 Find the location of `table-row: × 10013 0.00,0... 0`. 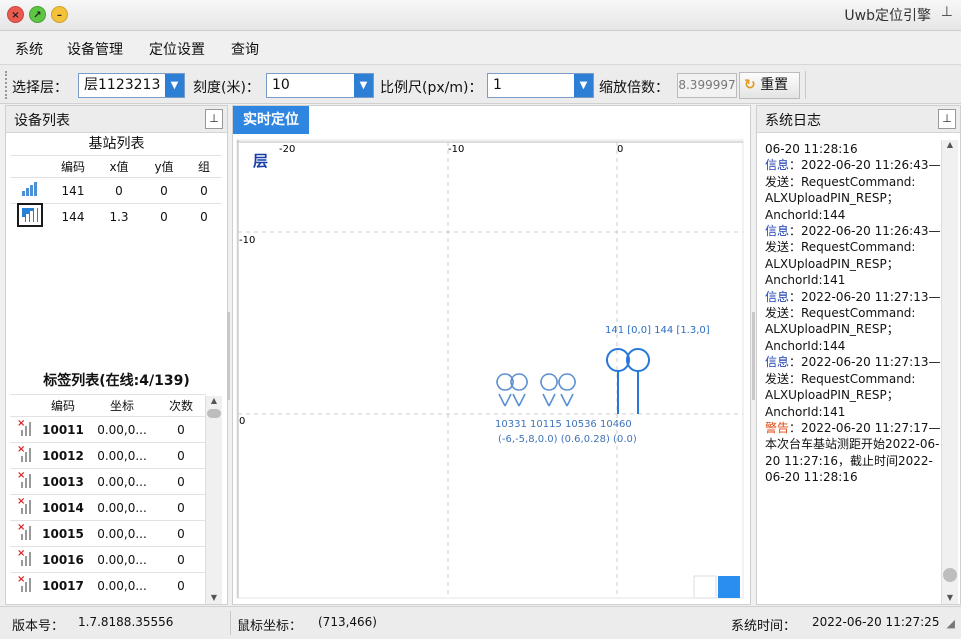

table-row: × 10013 0.00,0... 0 is located at coordinates (108, 481).